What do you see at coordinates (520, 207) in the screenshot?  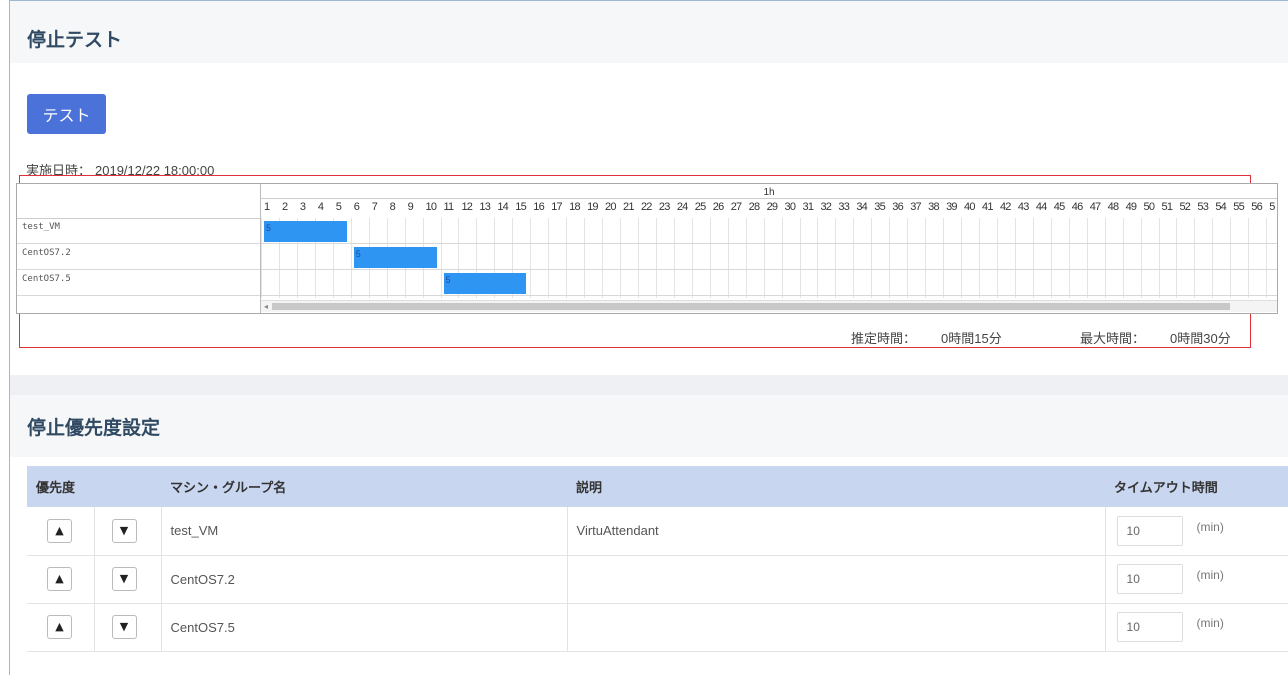 I see `gantt-tick-label: 15` at bounding box center [520, 207].